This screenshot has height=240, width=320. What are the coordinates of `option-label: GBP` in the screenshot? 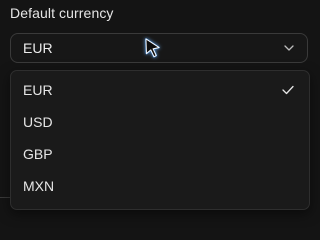 It's located at (38, 154).